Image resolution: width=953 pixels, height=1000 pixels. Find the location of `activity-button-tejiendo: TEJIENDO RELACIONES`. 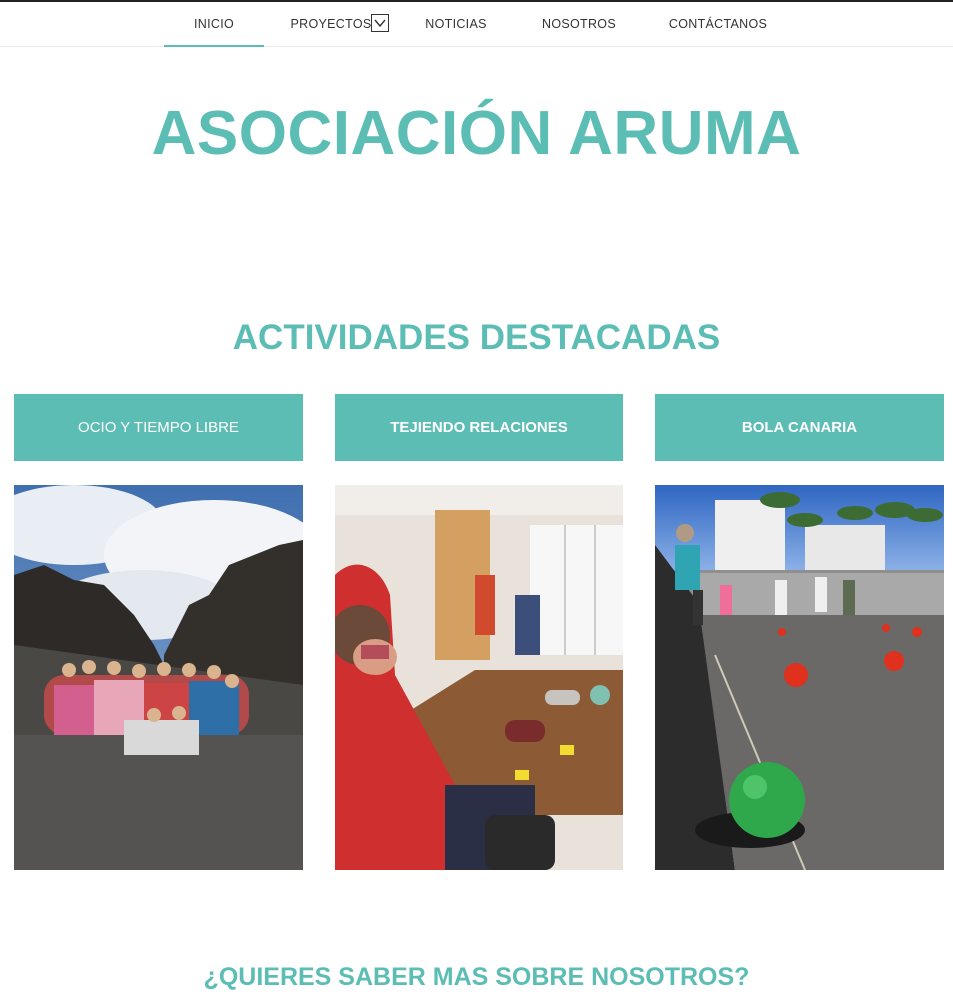

activity-button-tejiendo: TEJIENDO RELACIONES is located at coordinates (479, 427).